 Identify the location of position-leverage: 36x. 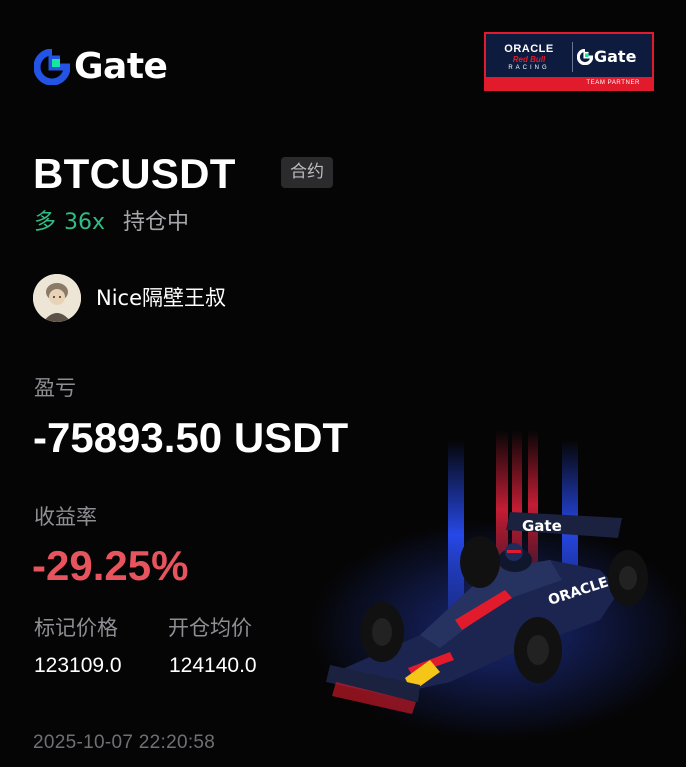
(85, 222).